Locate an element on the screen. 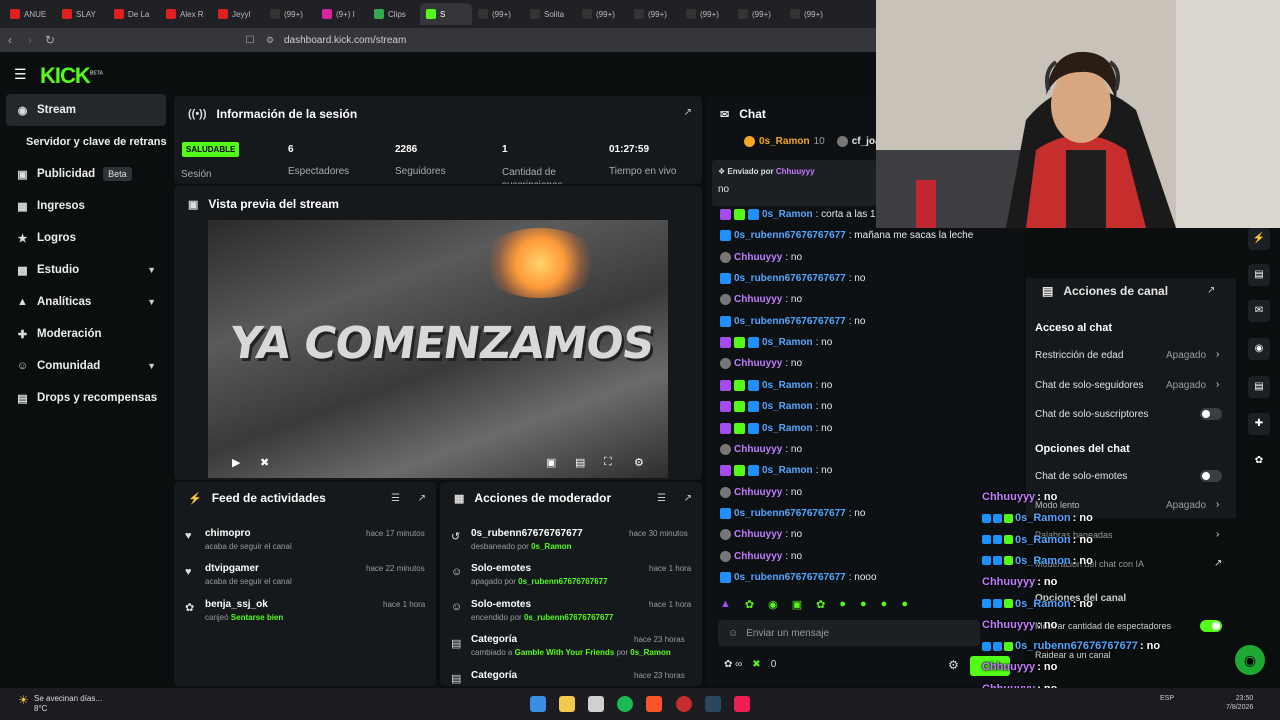  age-restriction-value: Apagado is located at coordinates (1186, 355).